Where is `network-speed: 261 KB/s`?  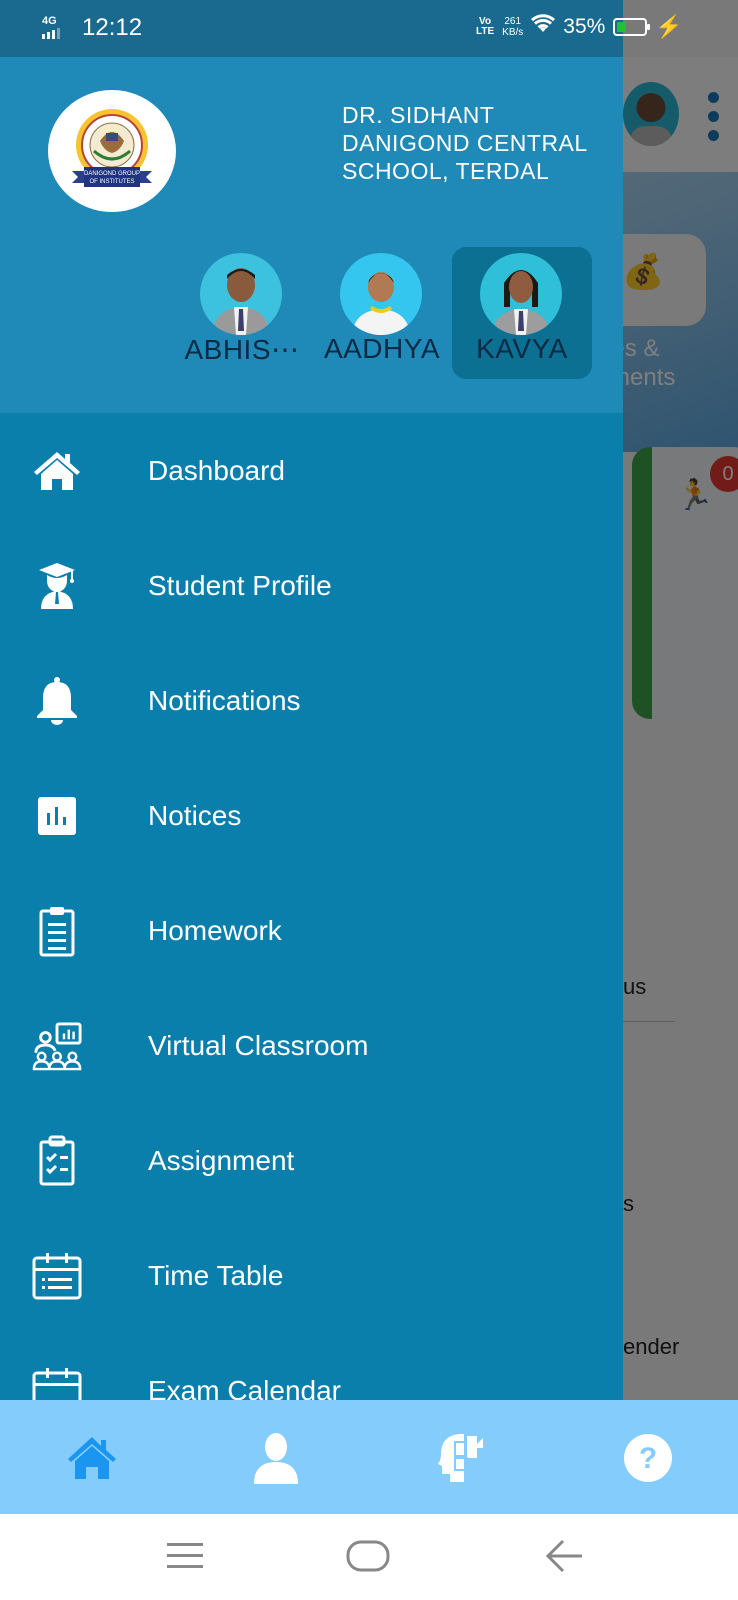 network-speed: 261 KB/s is located at coordinates (513, 27).